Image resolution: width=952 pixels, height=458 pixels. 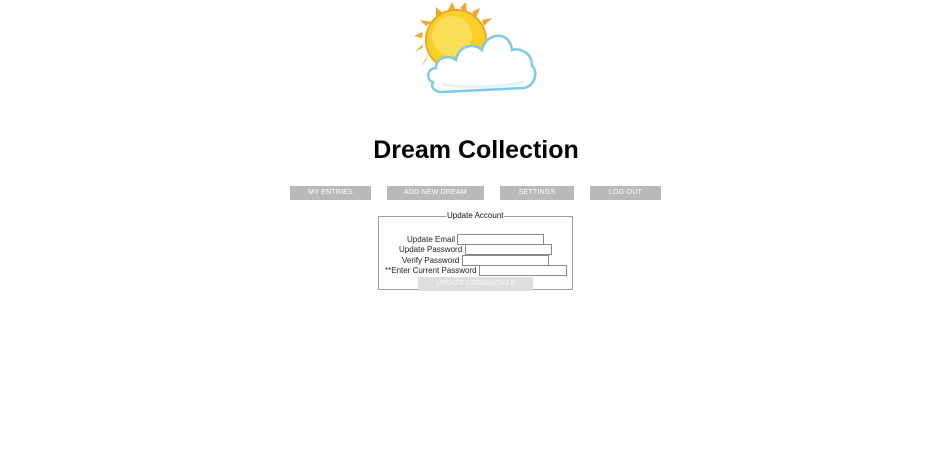 What do you see at coordinates (475, 284) in the screenshot?
I see `update-credentials-button: UPDATE CREDENTIALS` at bounding box center [475, 284].